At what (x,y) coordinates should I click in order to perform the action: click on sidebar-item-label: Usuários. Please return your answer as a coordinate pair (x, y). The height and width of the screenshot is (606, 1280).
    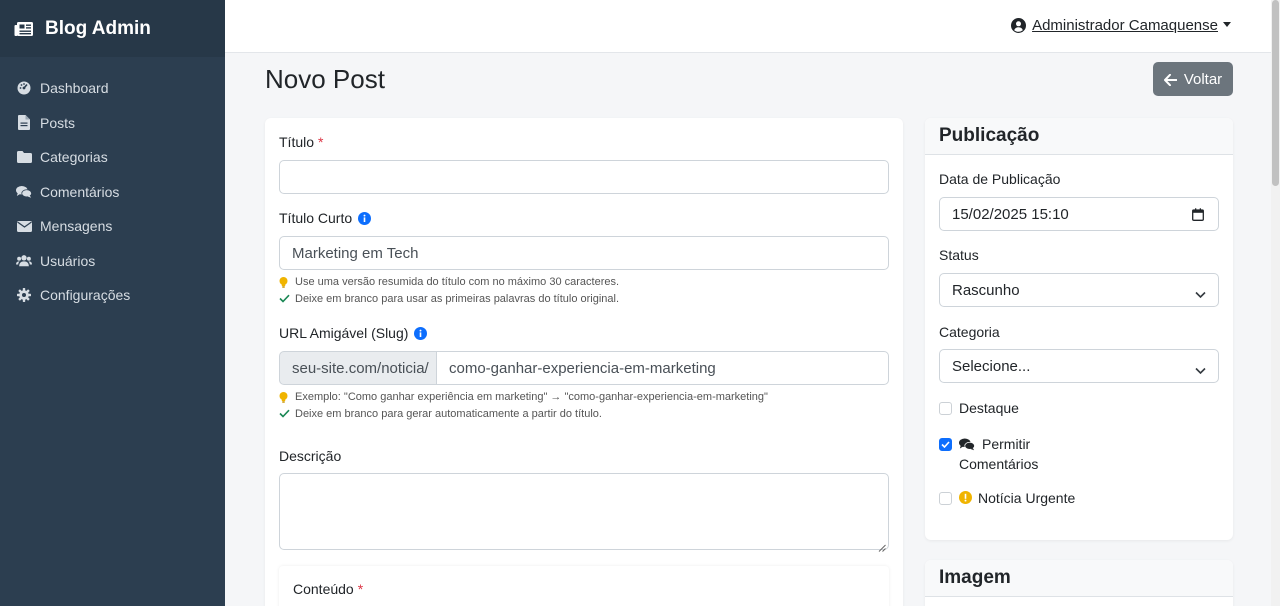
    Looking at the image, I should click on (68, 260).